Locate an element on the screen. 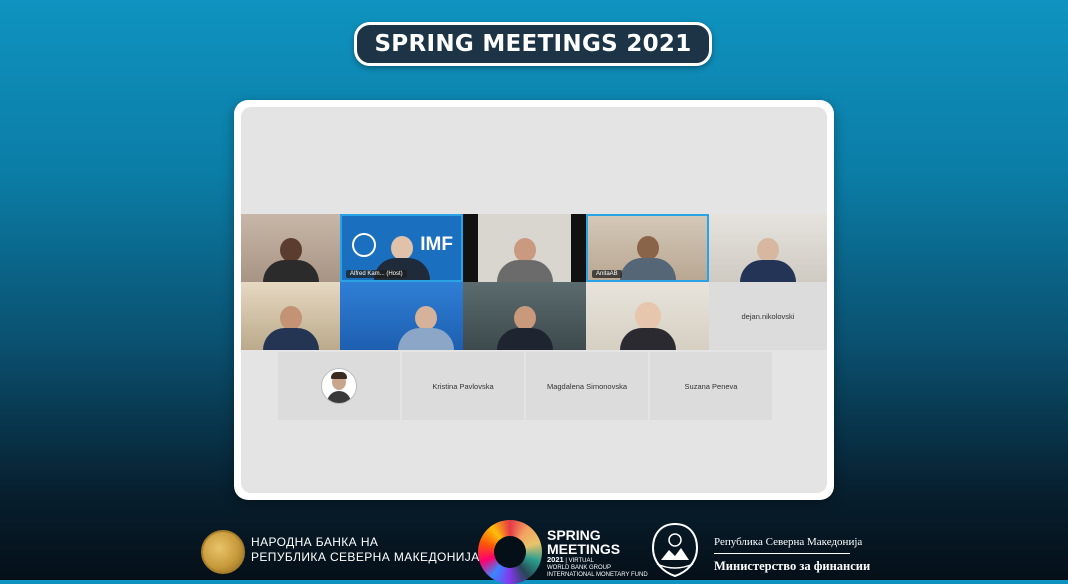 The image size is (1068, 584). spring-meetings-wheel-icon is located at coordinates (510, 552).